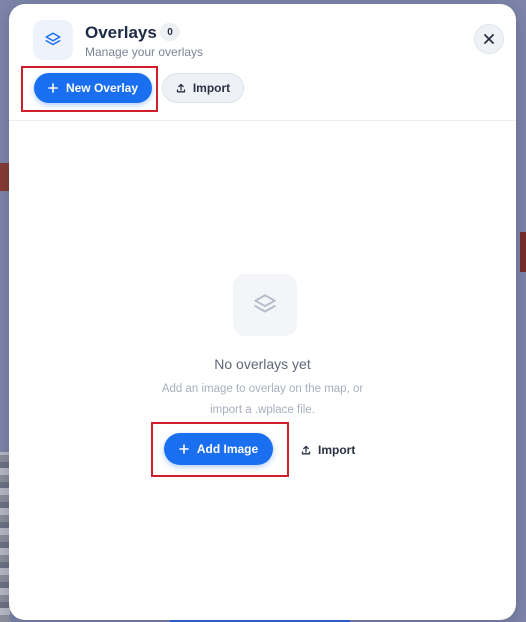 Image resolution: width=526 pixels, height=622 pixels. I want to click on add-image-button: Add Image, so click(218, 449).